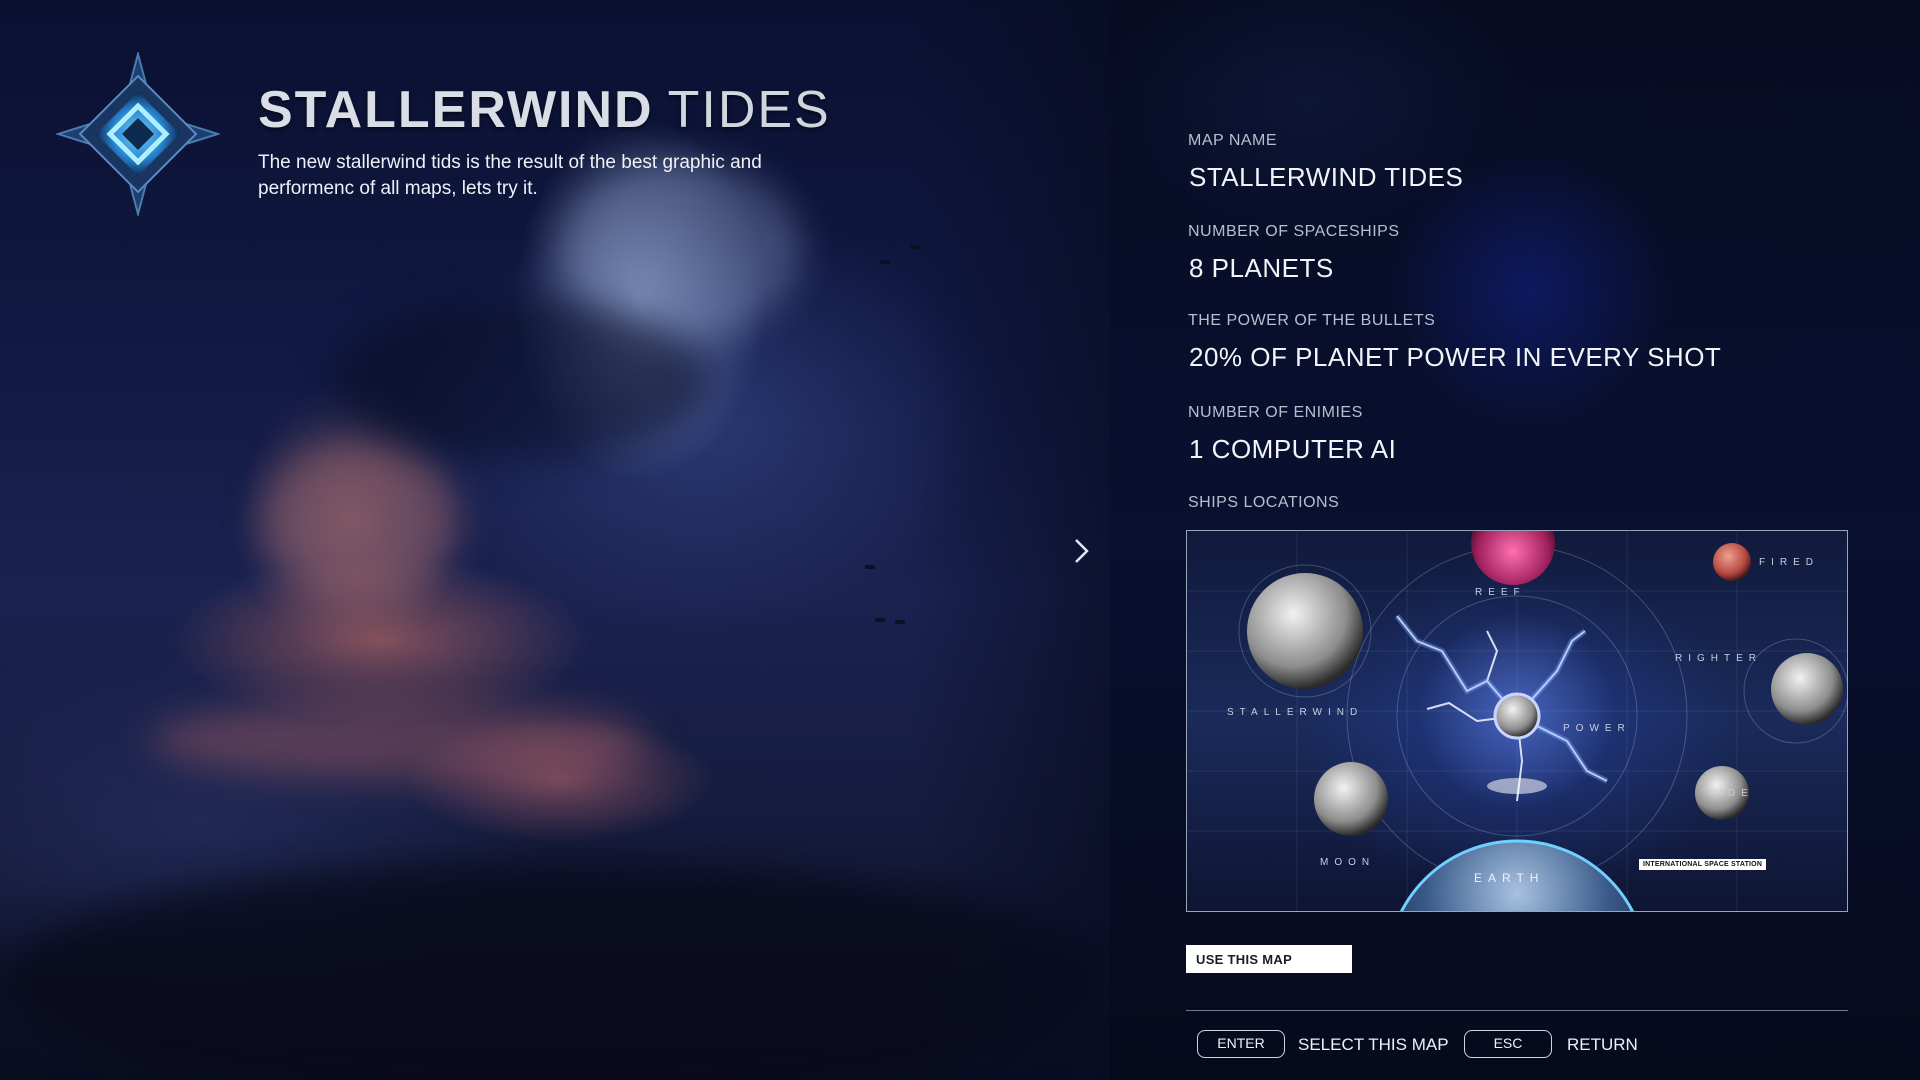 The image size is (1920, 1080). I want to click on map-place-righter: RIGHTER, so click(1718, 658).